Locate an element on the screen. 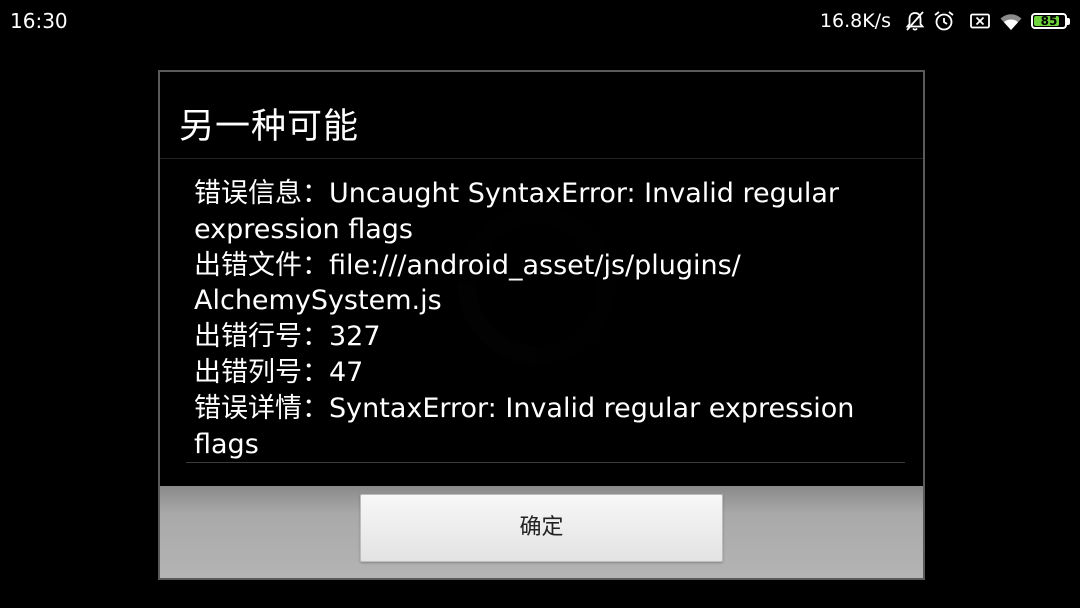 This screenshot has height=608, width=1080. message-line: flags is located at coordinates (226, 444).